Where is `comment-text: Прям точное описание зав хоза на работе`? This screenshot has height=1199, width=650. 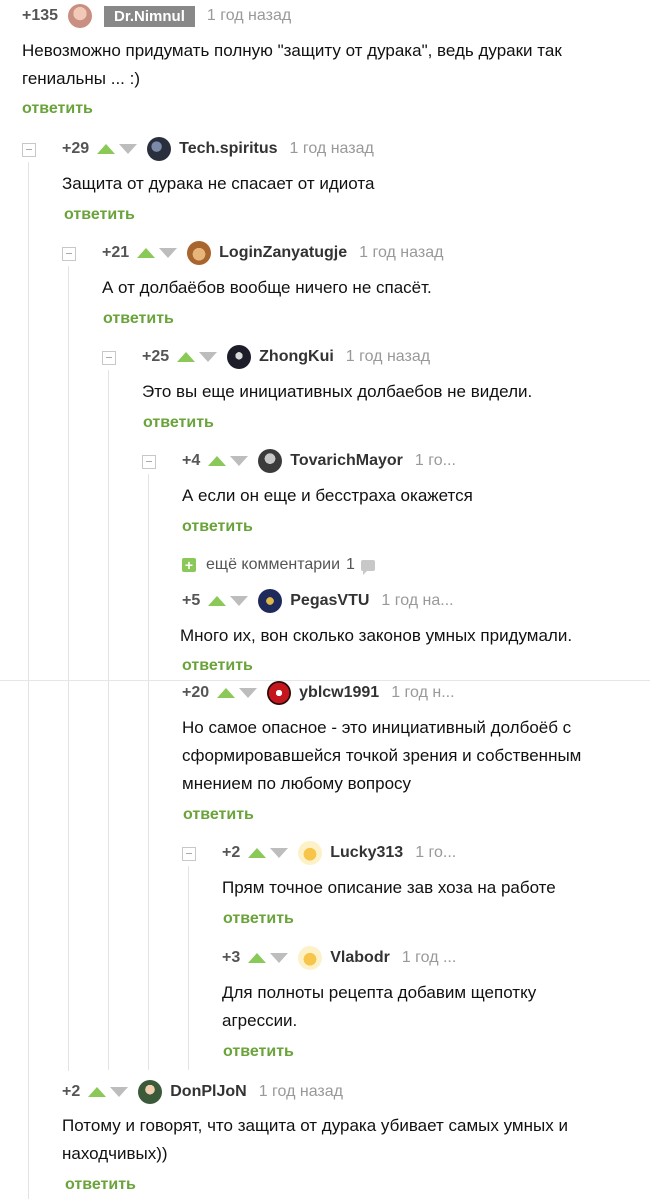
comment-text: Прям точное описание зав хоза на работе is located at coordinates (389, 887).